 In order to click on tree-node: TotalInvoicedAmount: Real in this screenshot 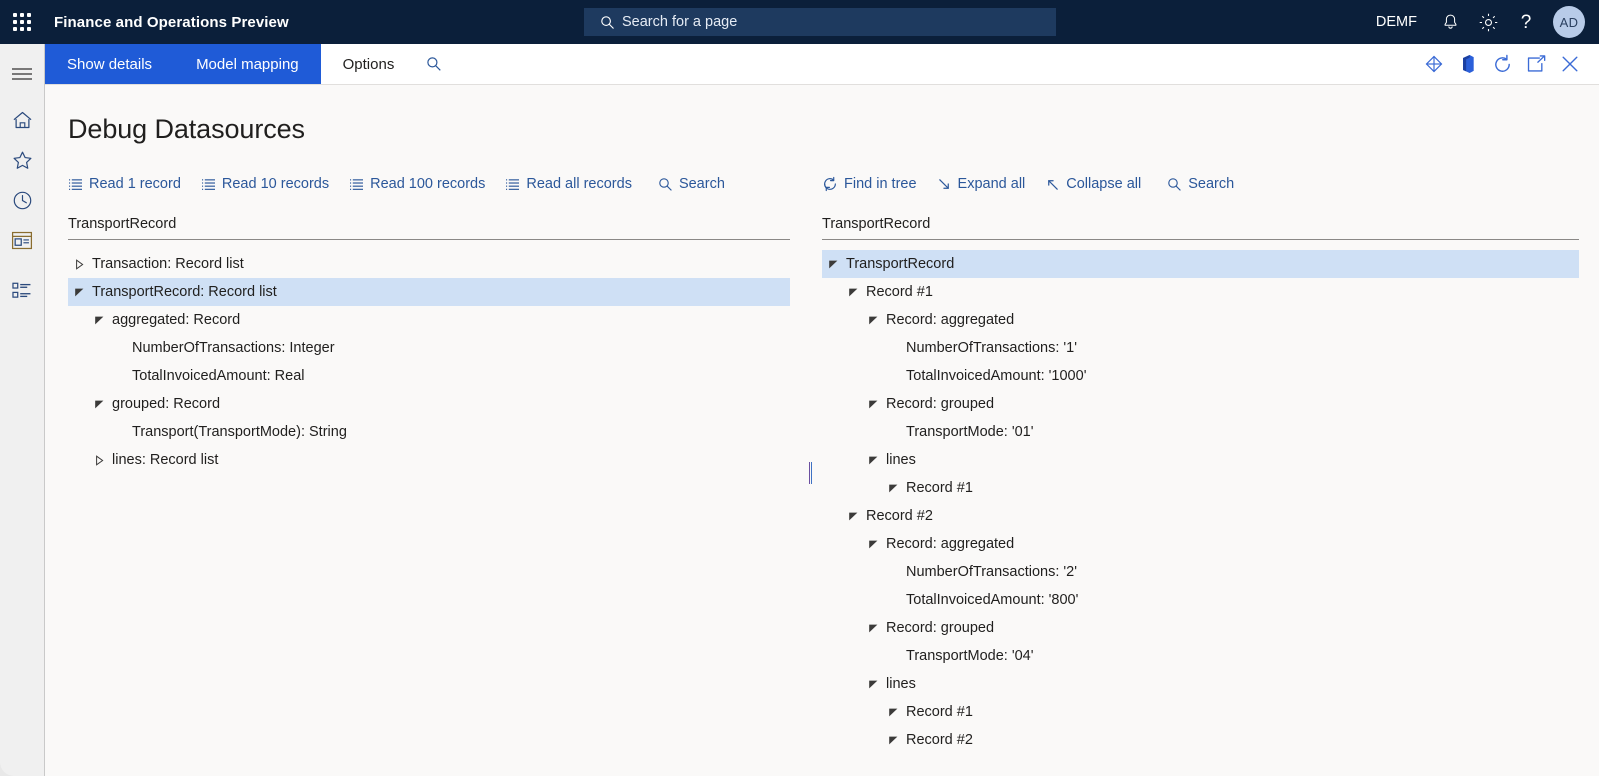, I will do `click(429, 376)`.